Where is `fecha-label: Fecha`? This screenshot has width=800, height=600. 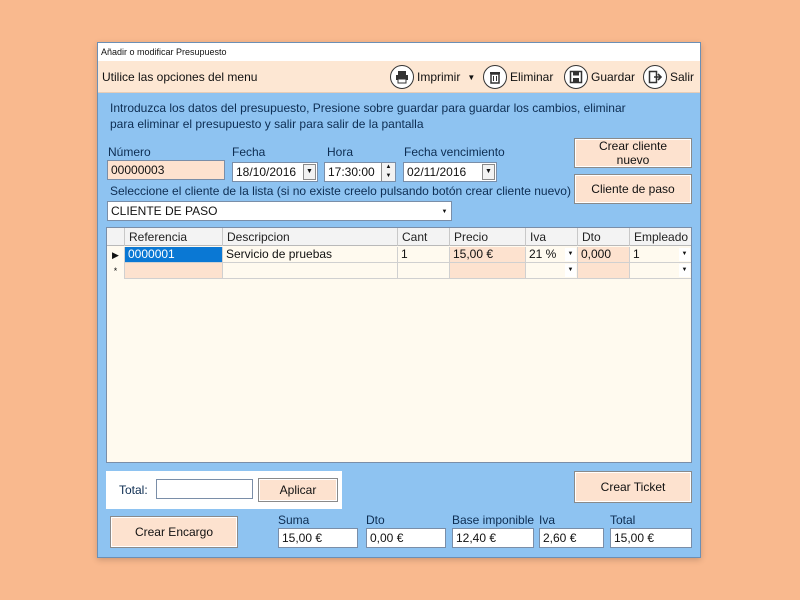
fecha-label: Fecha is located at coordinates (249, 152).